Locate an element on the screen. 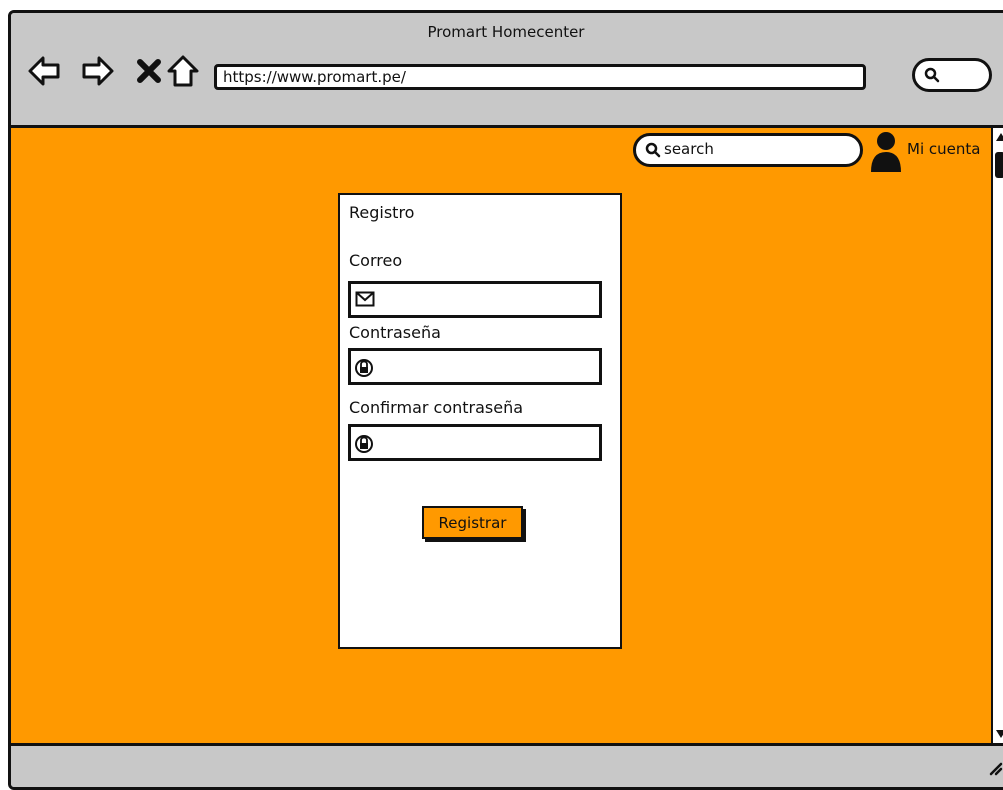 This screenshot has width=1003, height=790. confirm-password-field is located at coordinates (475, 442).